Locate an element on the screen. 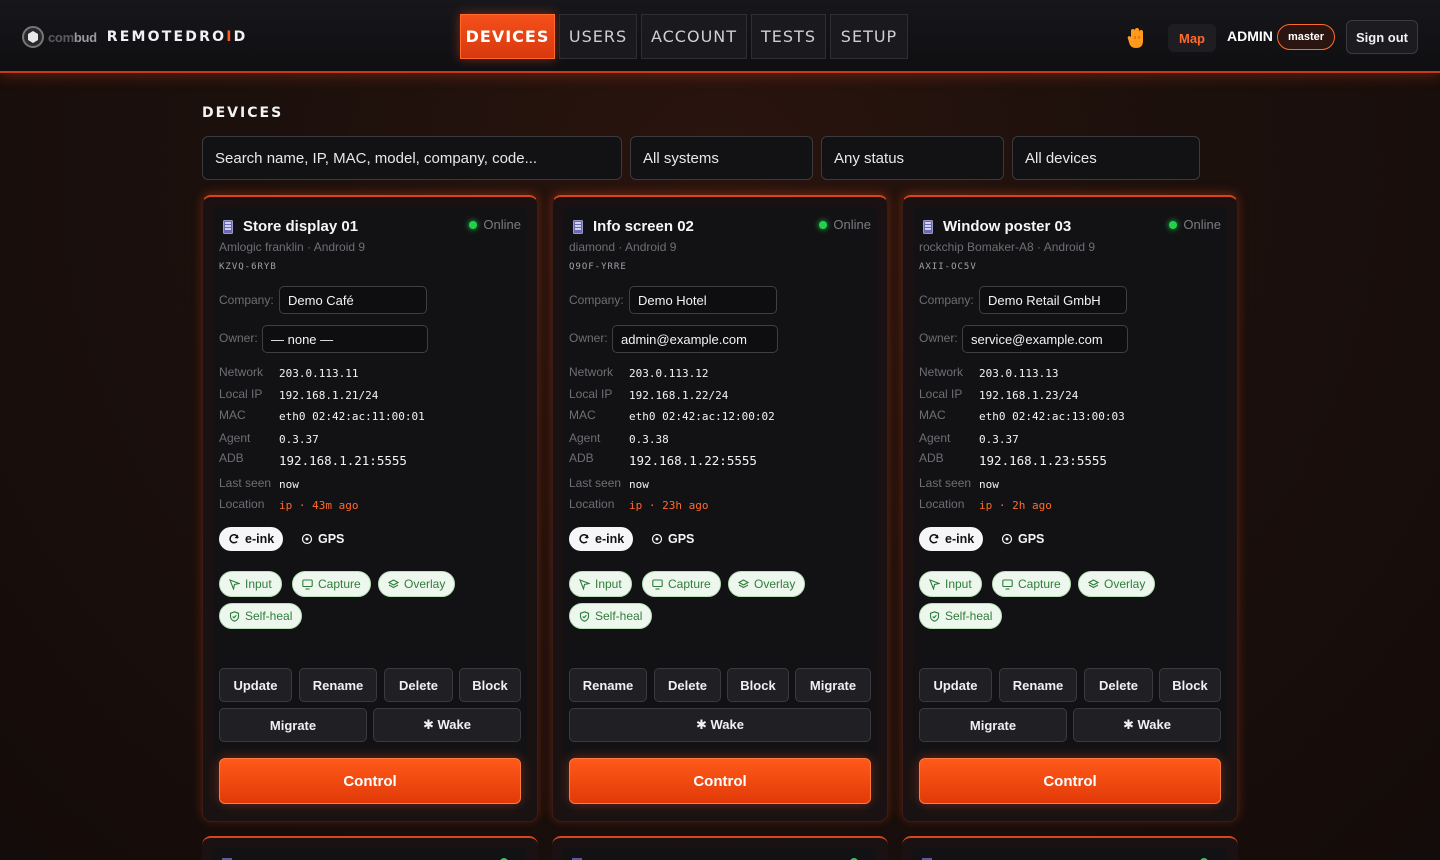  layers-icon is located at coordinates (743, 583).